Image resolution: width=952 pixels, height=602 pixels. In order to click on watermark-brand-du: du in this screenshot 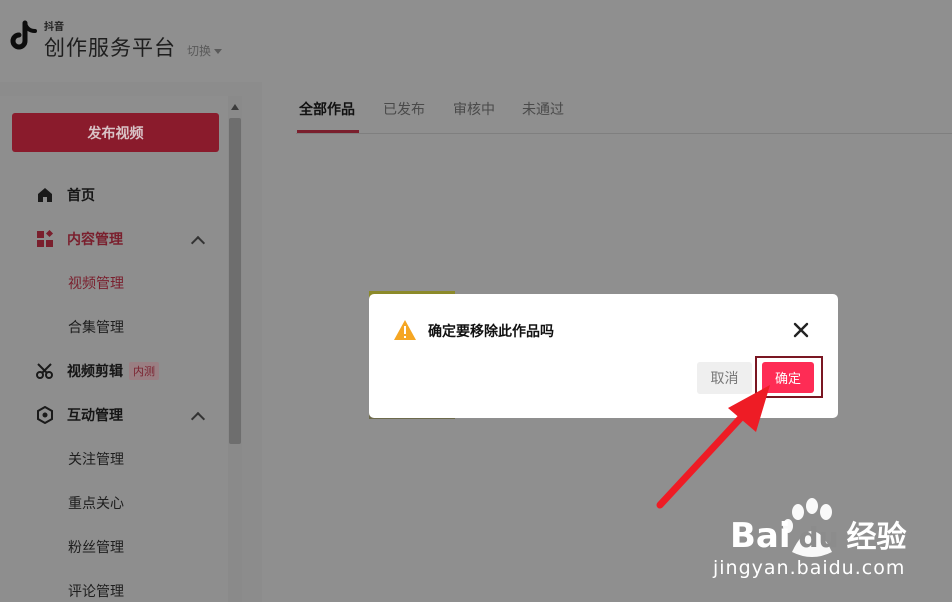, I will do `click(818, 537)`.